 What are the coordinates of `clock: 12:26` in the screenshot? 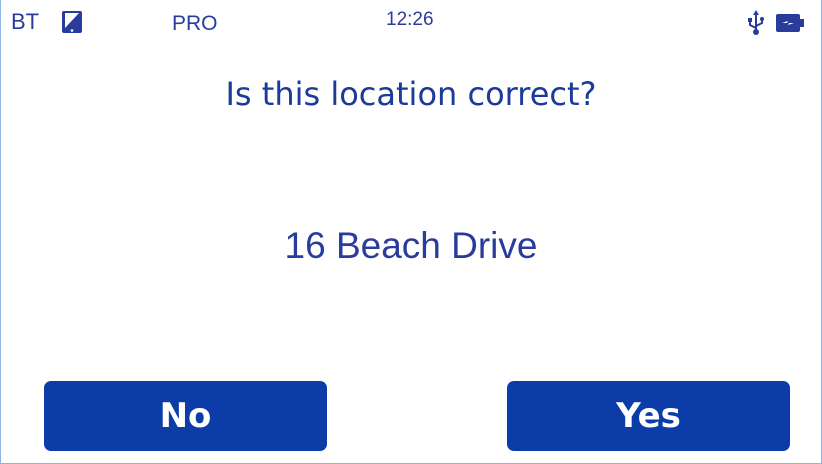 It's located at (410, 19).